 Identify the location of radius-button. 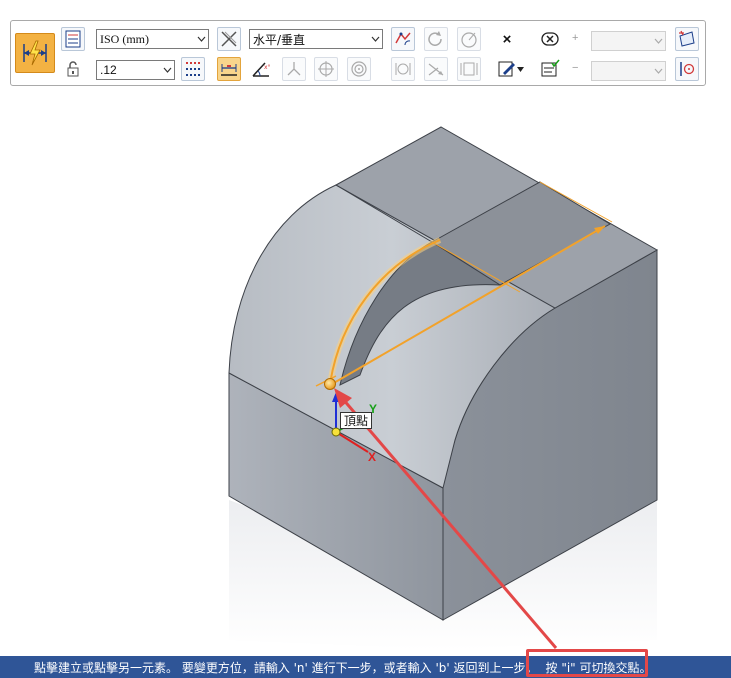
(469, 39).